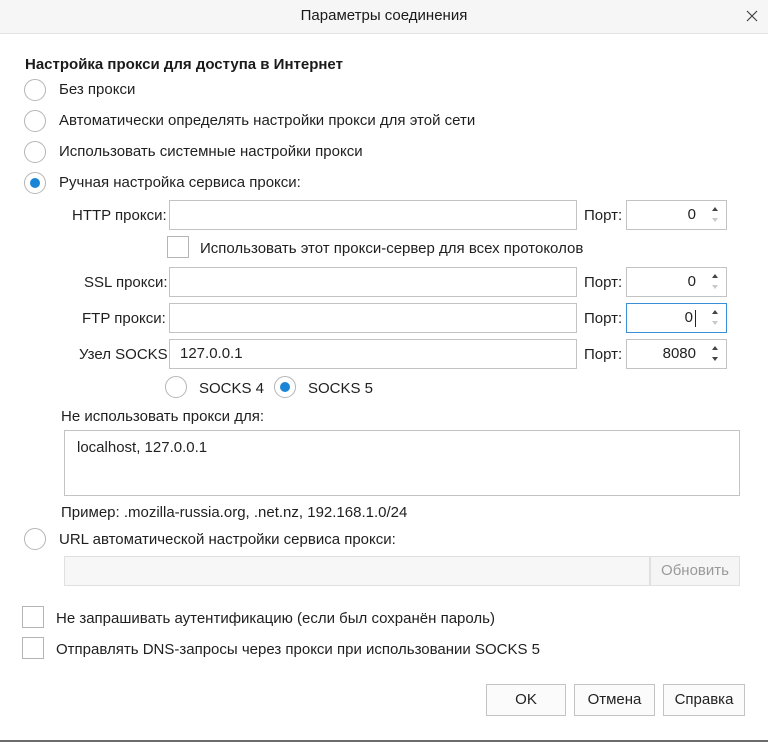 Image resolution: width=768 pixels, height=742 pixels. I want to click on auto-config-url-input, so click(357, 571).